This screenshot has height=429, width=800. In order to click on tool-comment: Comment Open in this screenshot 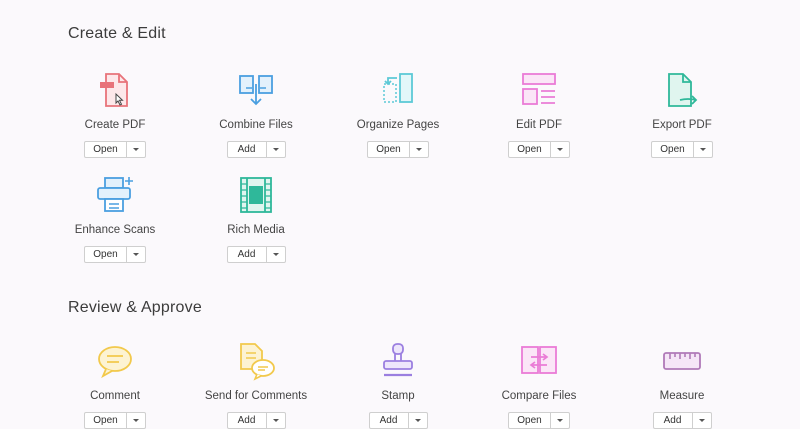, I will do `click(115, 385)`.